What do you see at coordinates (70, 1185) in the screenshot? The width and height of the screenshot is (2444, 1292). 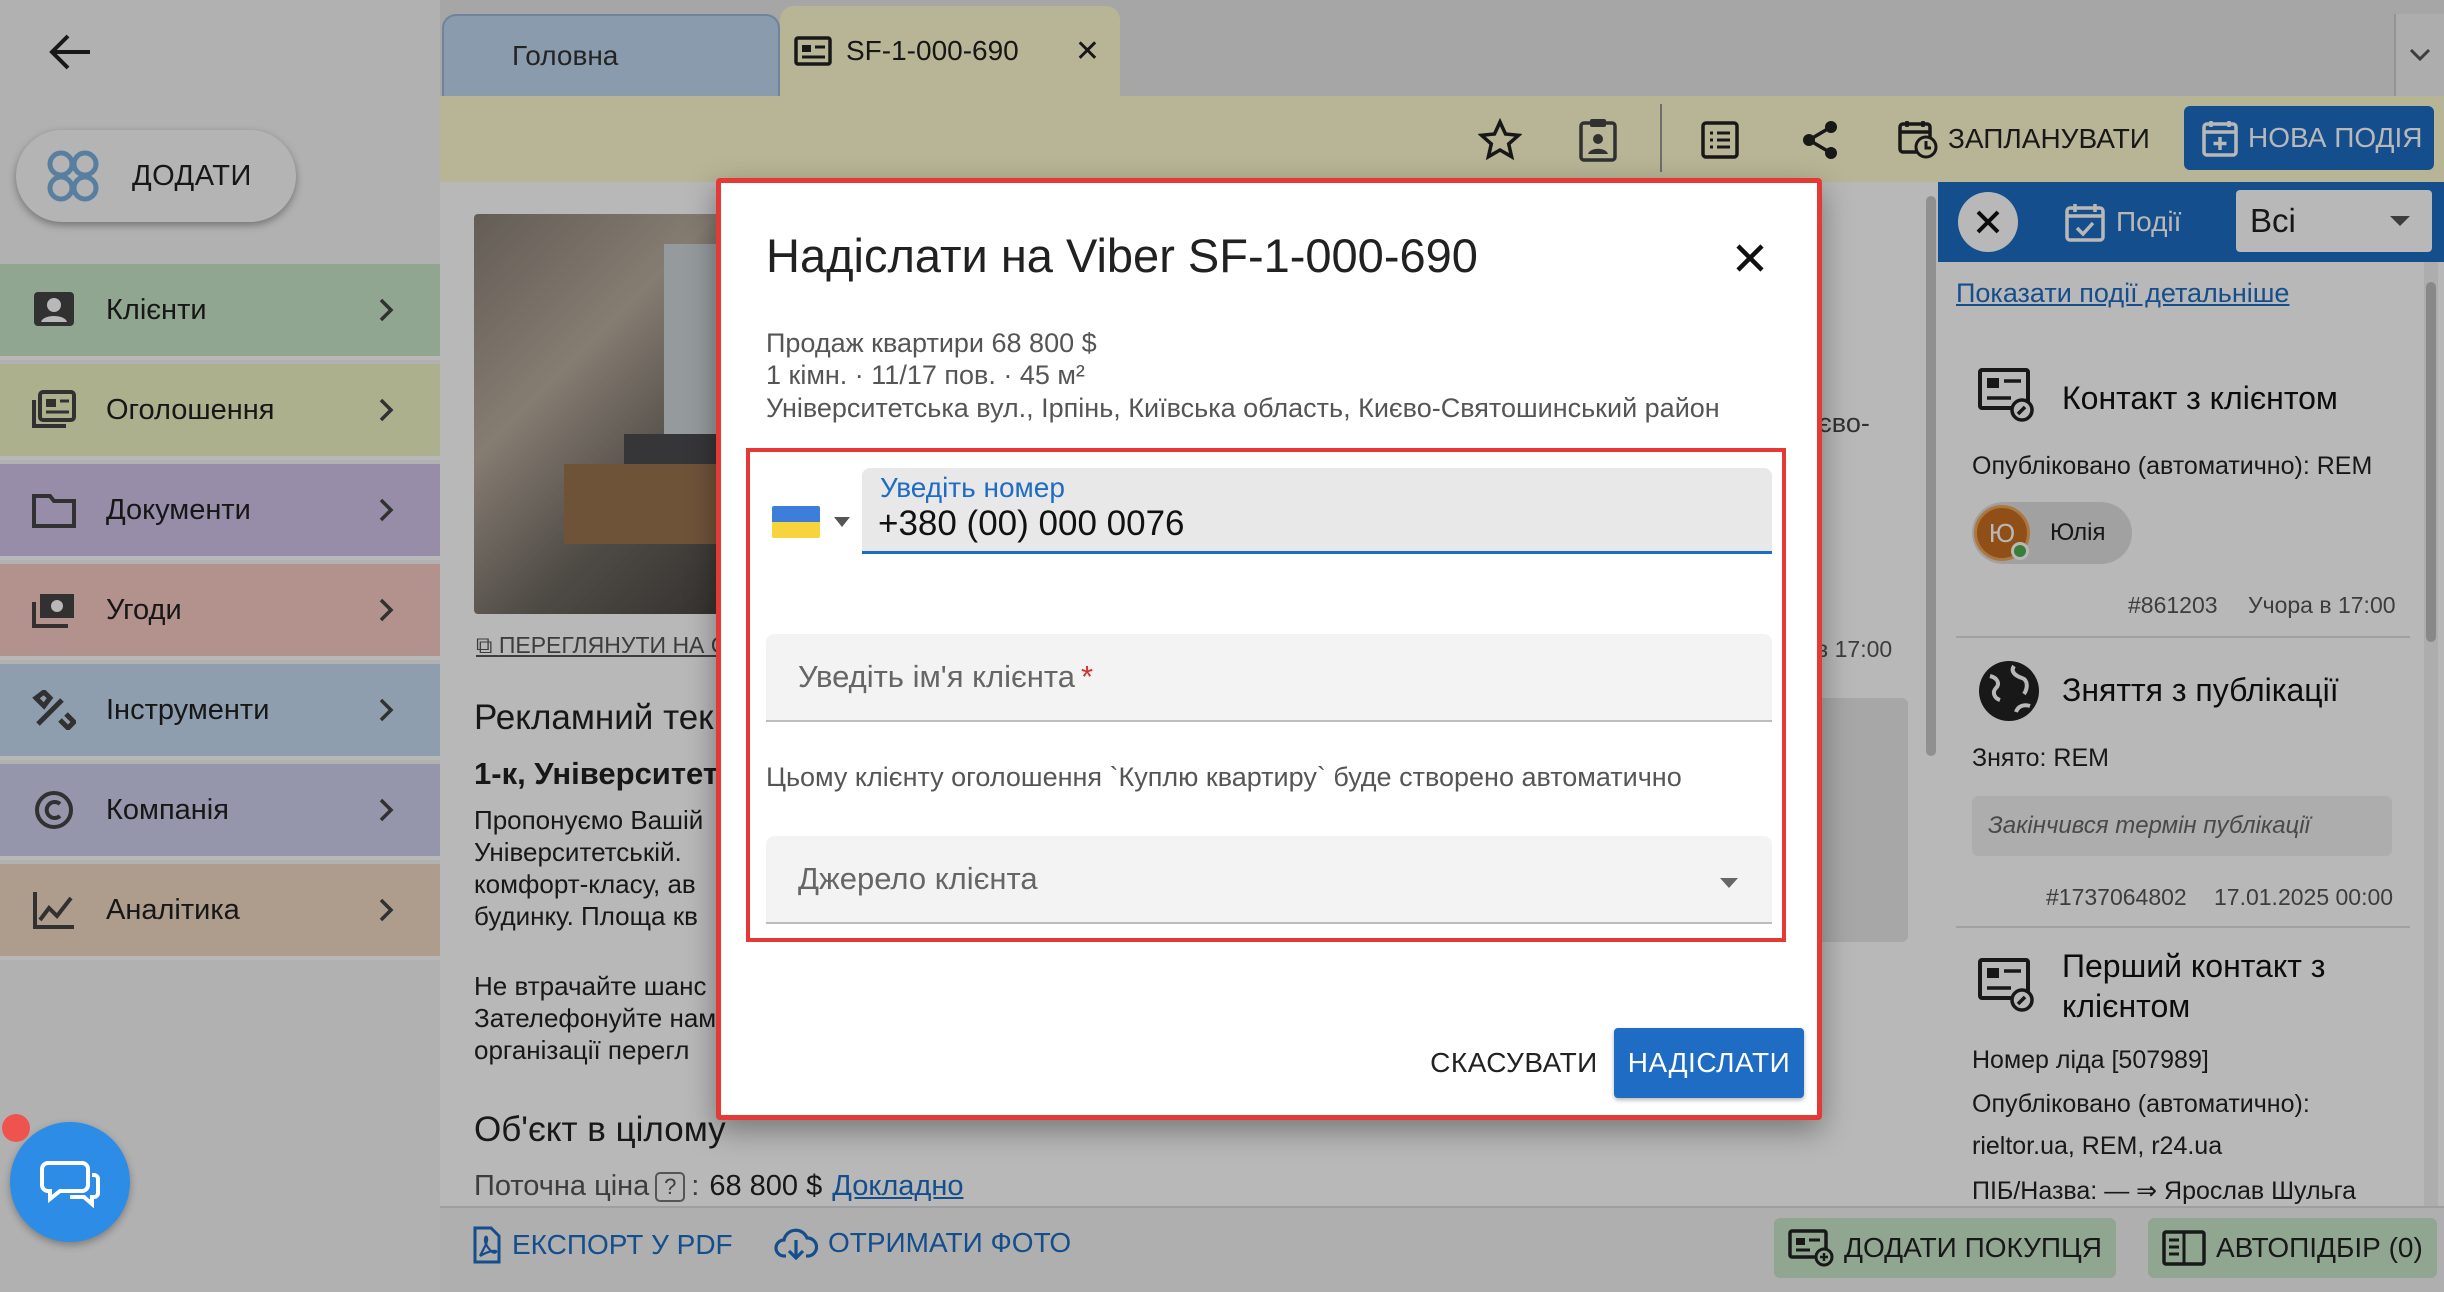 I see `chat-bubbles-icon` at bounding box center [70, 1185].